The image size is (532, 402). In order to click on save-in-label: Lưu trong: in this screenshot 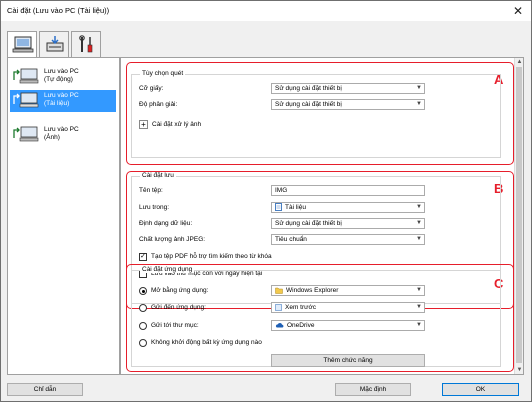, I will do `click(154, 207)`.